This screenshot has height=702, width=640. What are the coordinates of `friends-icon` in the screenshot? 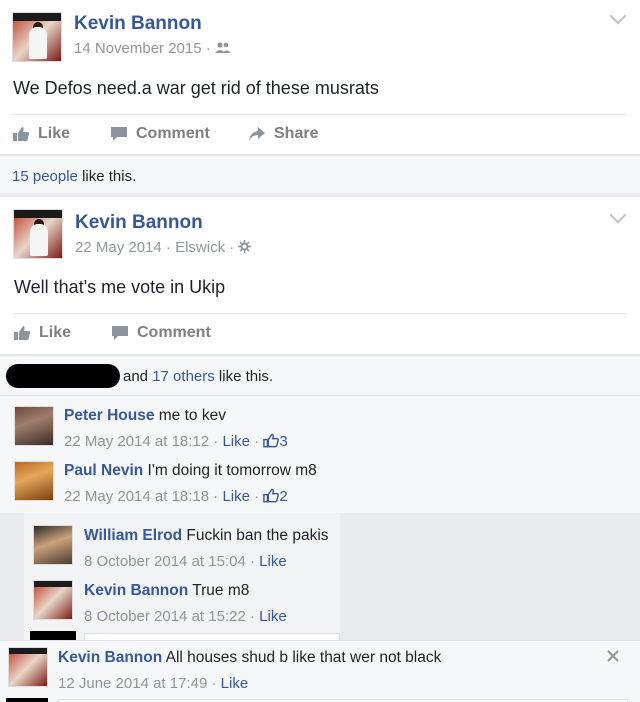 It's located at (222, 47).